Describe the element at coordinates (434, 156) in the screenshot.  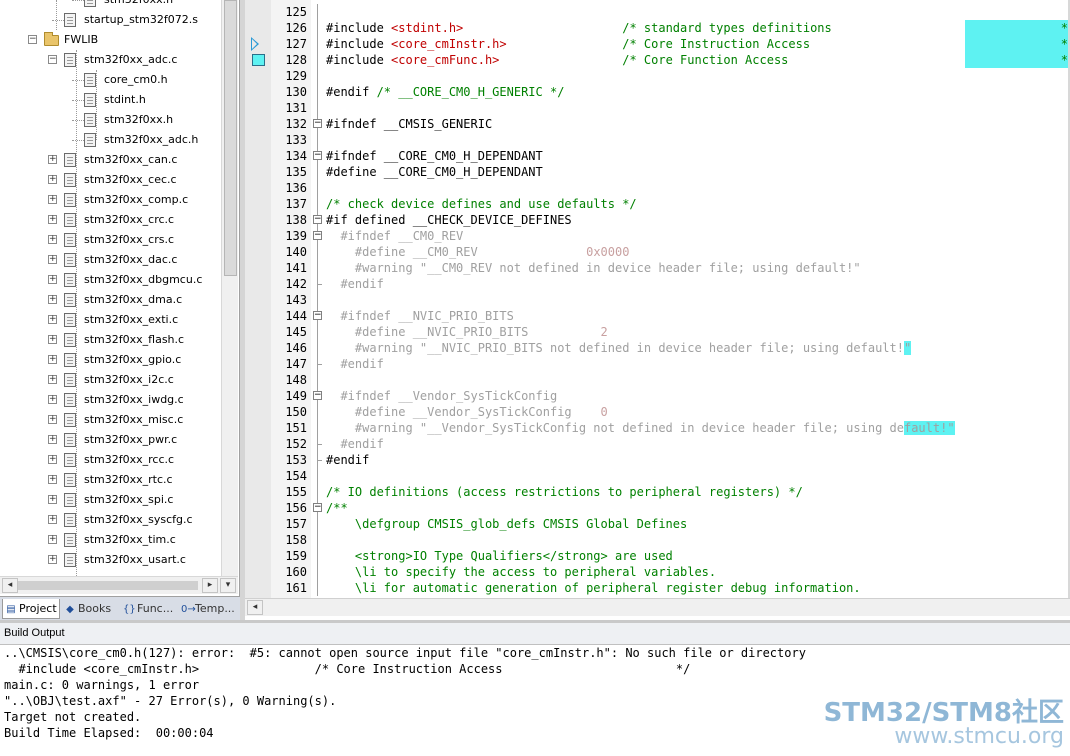
I see `code-line: #ifndef __CORE_CM0_H_DEPENDANT` at that location.